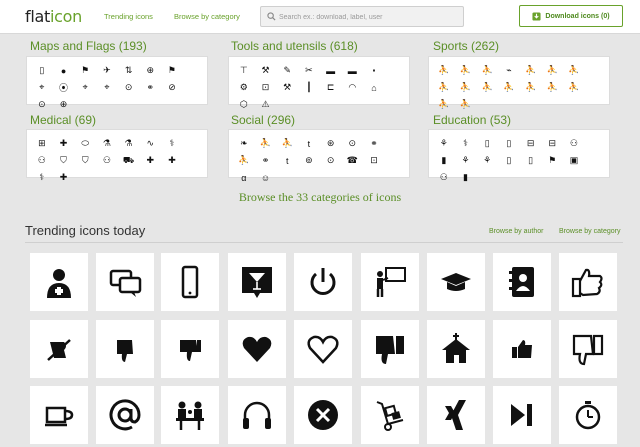  I want to click on category-mini-icon: ◠, so click(352, 87).